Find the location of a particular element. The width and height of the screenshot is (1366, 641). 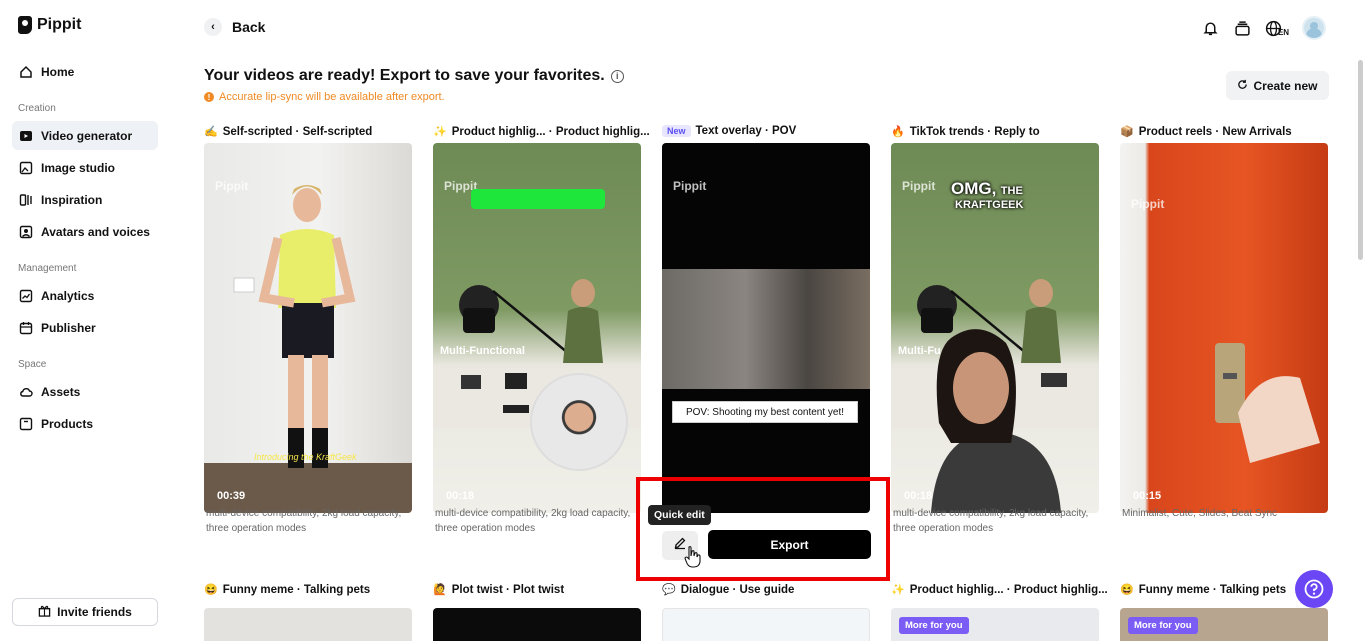

sidebar-item-label: Video generator is located at coordinates (87, 135).